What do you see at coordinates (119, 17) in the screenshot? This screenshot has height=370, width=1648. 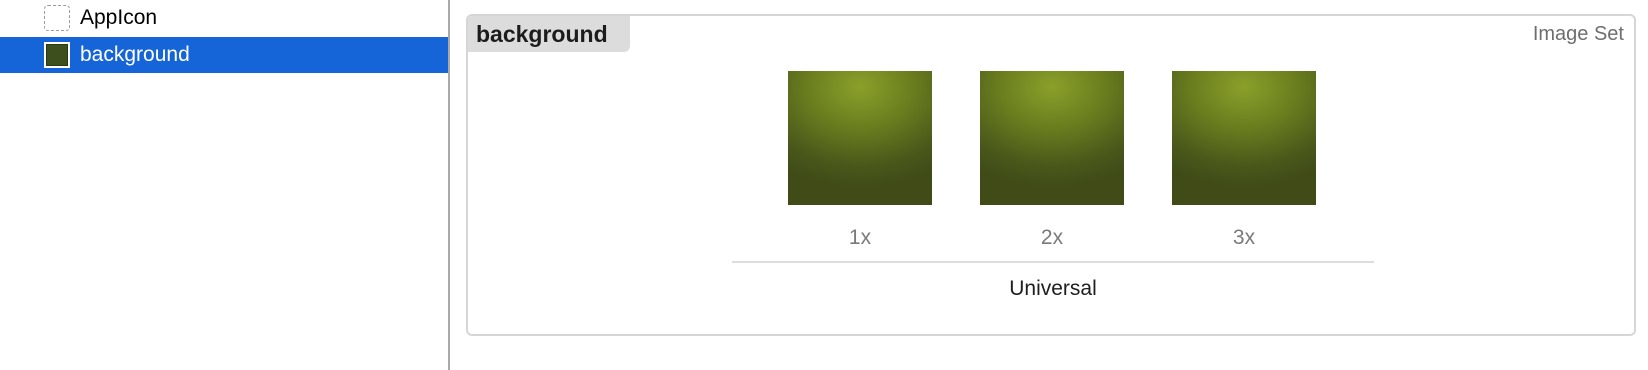 I see `sidebar-item-label: AppIcon` at bounding box center [119, 17].